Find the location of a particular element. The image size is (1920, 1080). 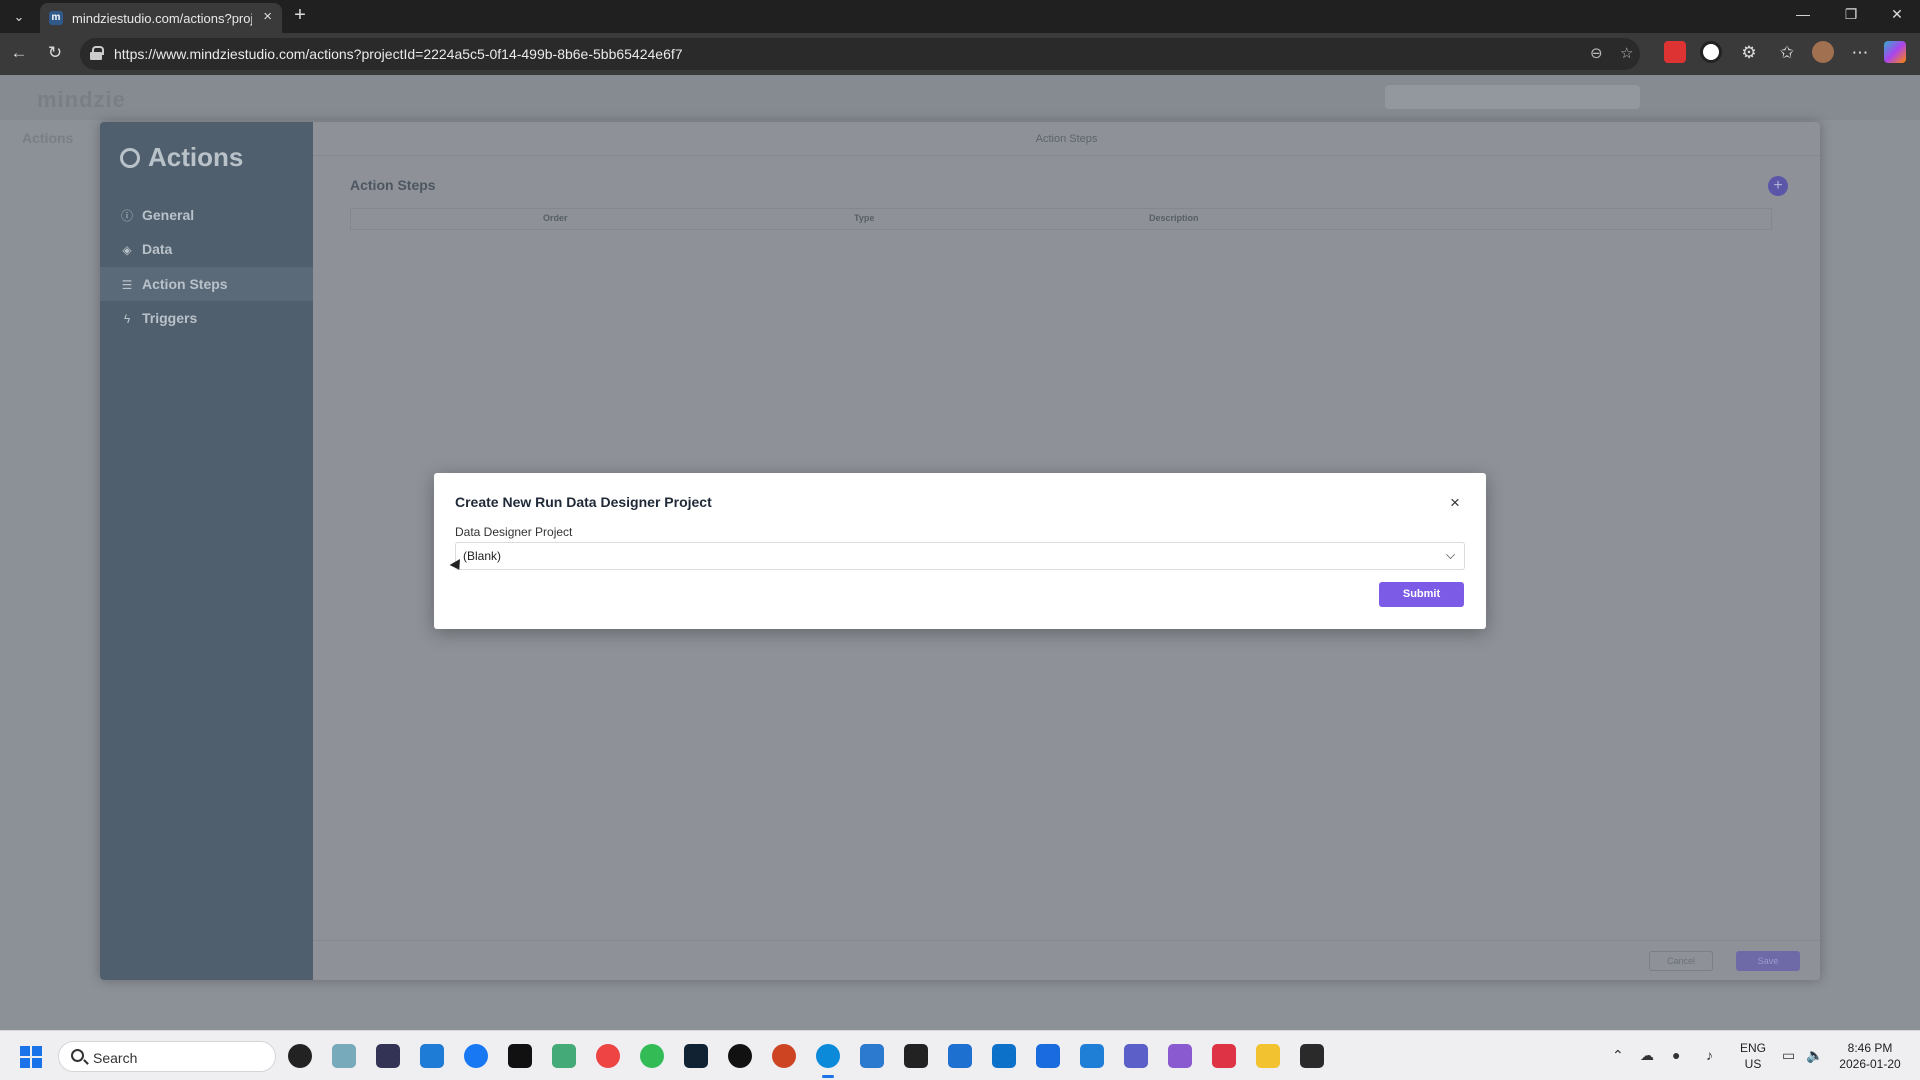

sidebar-item-action-steps: ☰ Action Steps is located at coordinates (206, 284).